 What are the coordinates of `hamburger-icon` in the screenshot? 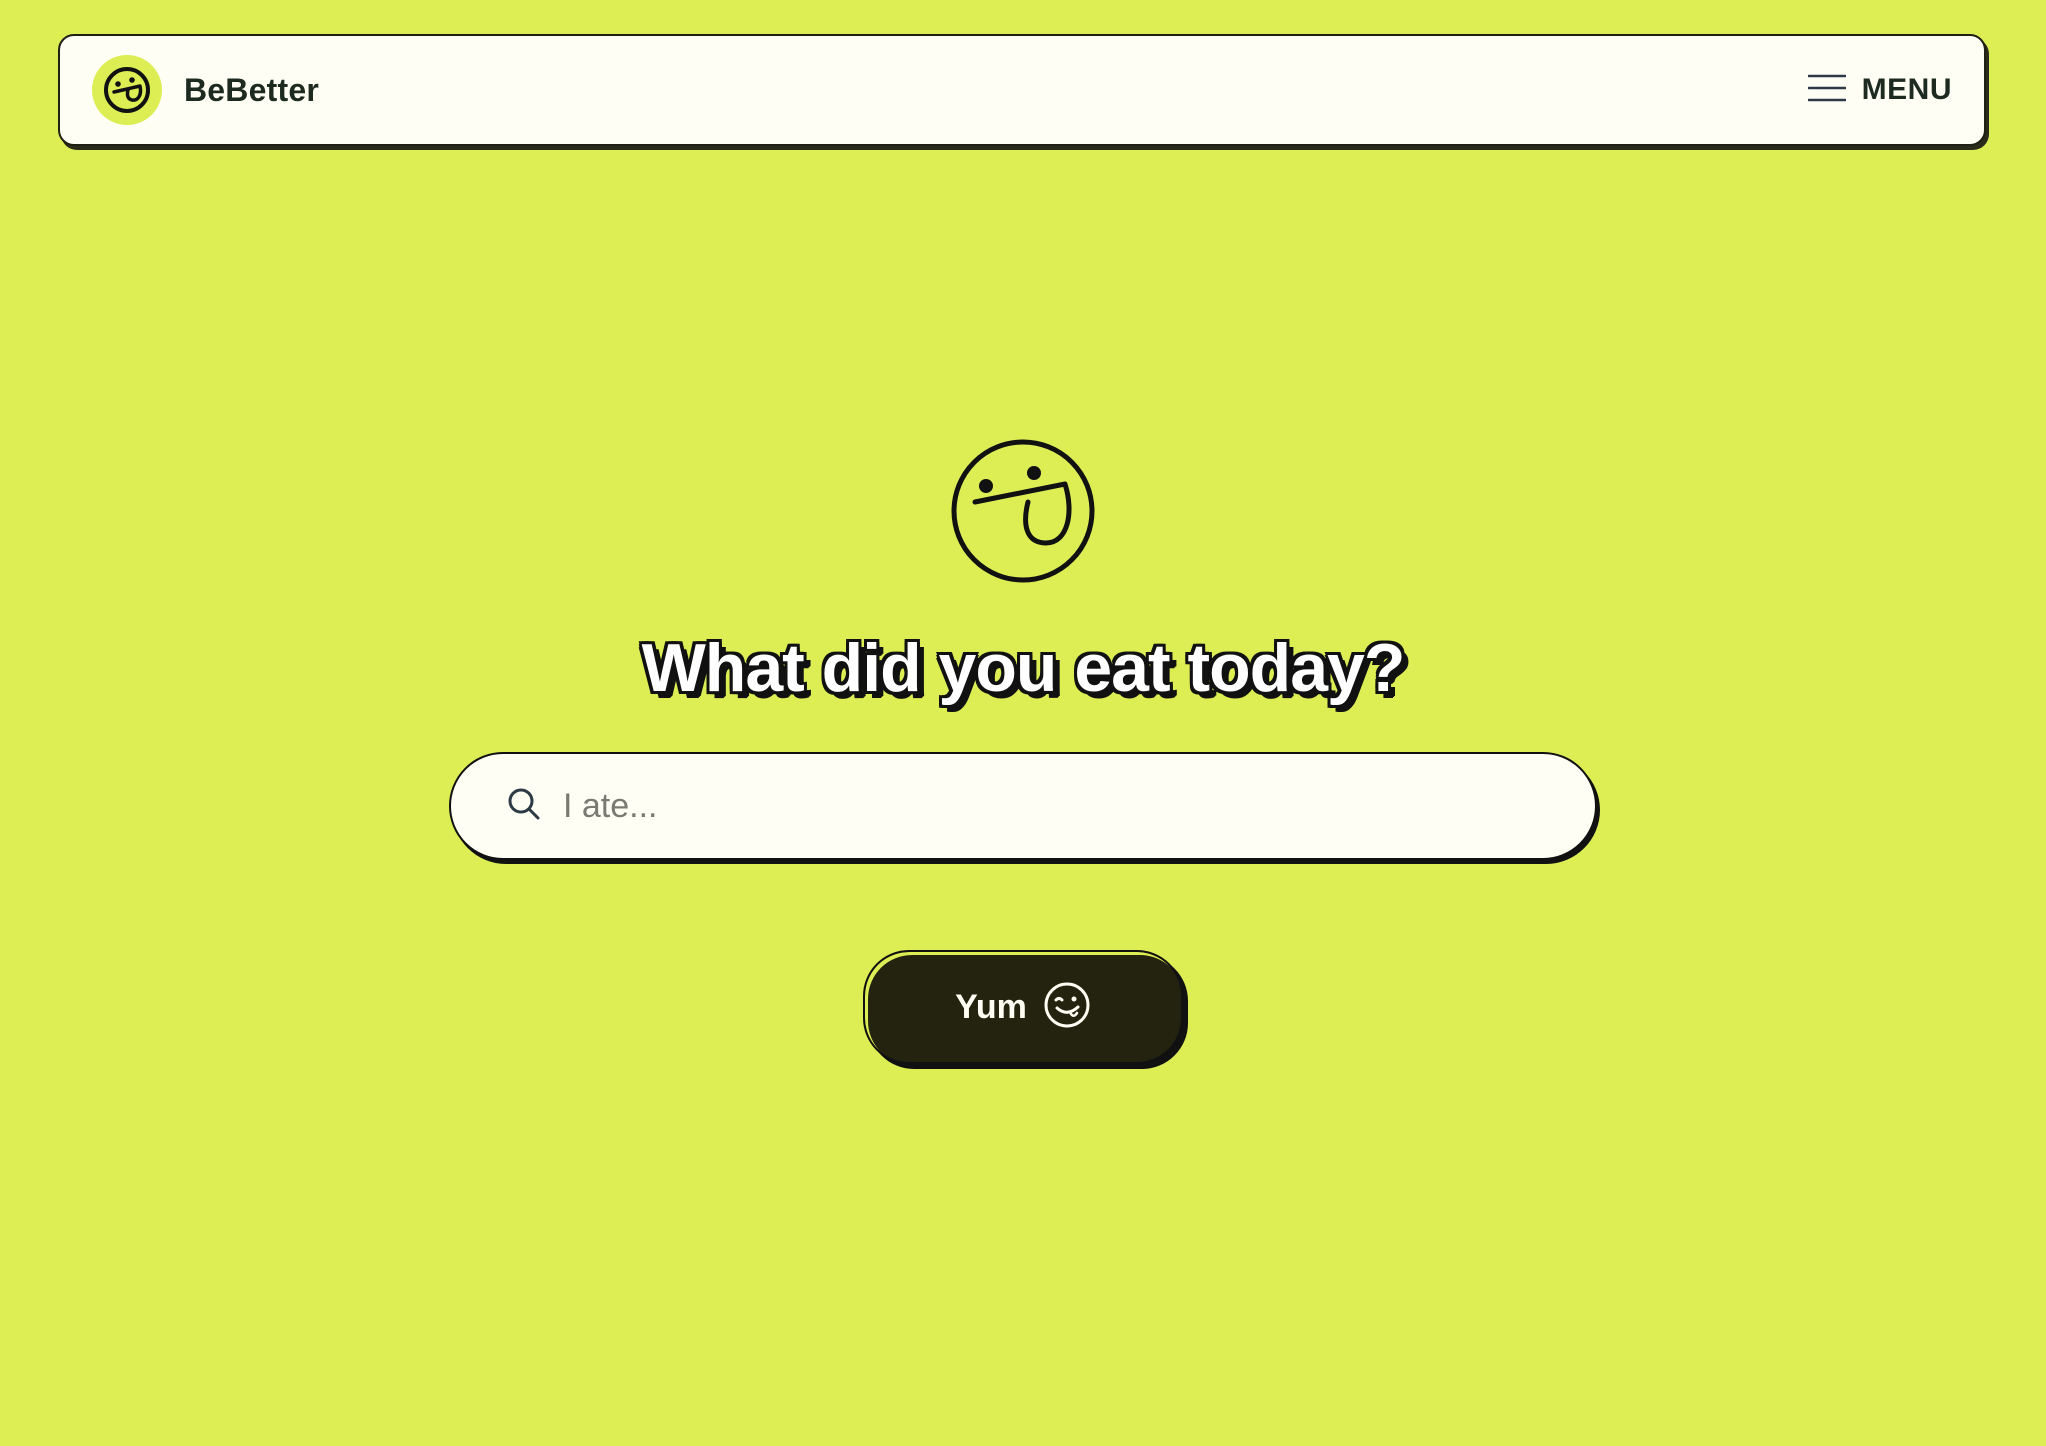 It's located at (1826, 90).